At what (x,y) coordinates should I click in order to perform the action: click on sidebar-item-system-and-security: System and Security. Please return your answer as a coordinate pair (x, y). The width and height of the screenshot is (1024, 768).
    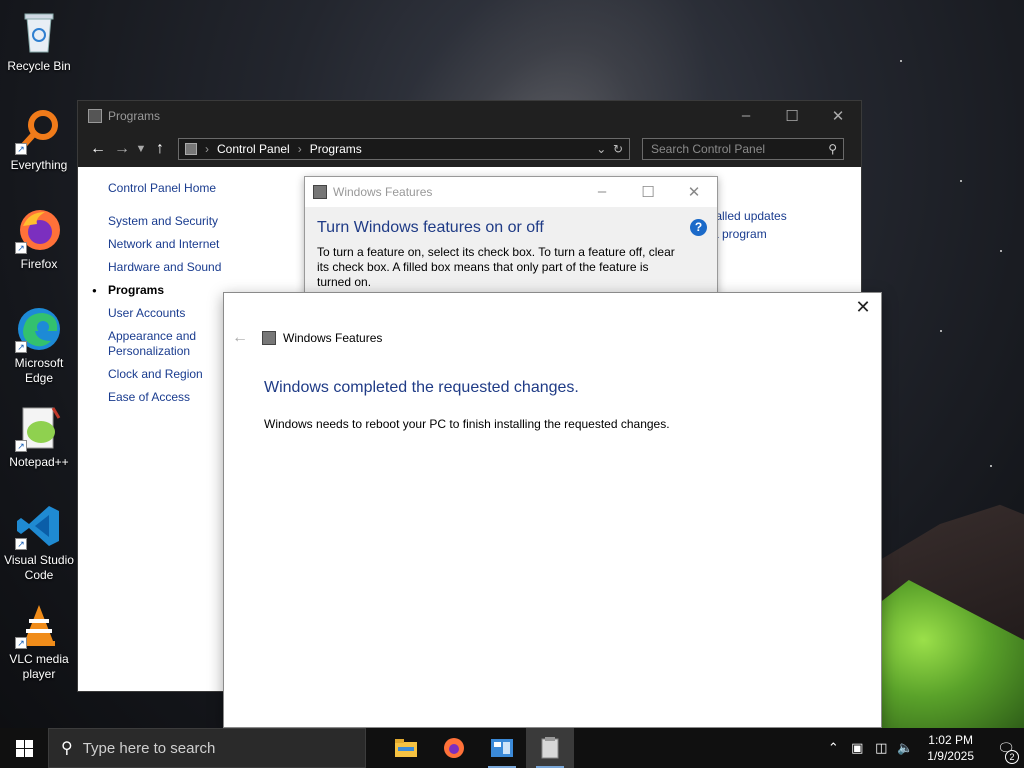
    Looking at the image, I should click on (178, 221).